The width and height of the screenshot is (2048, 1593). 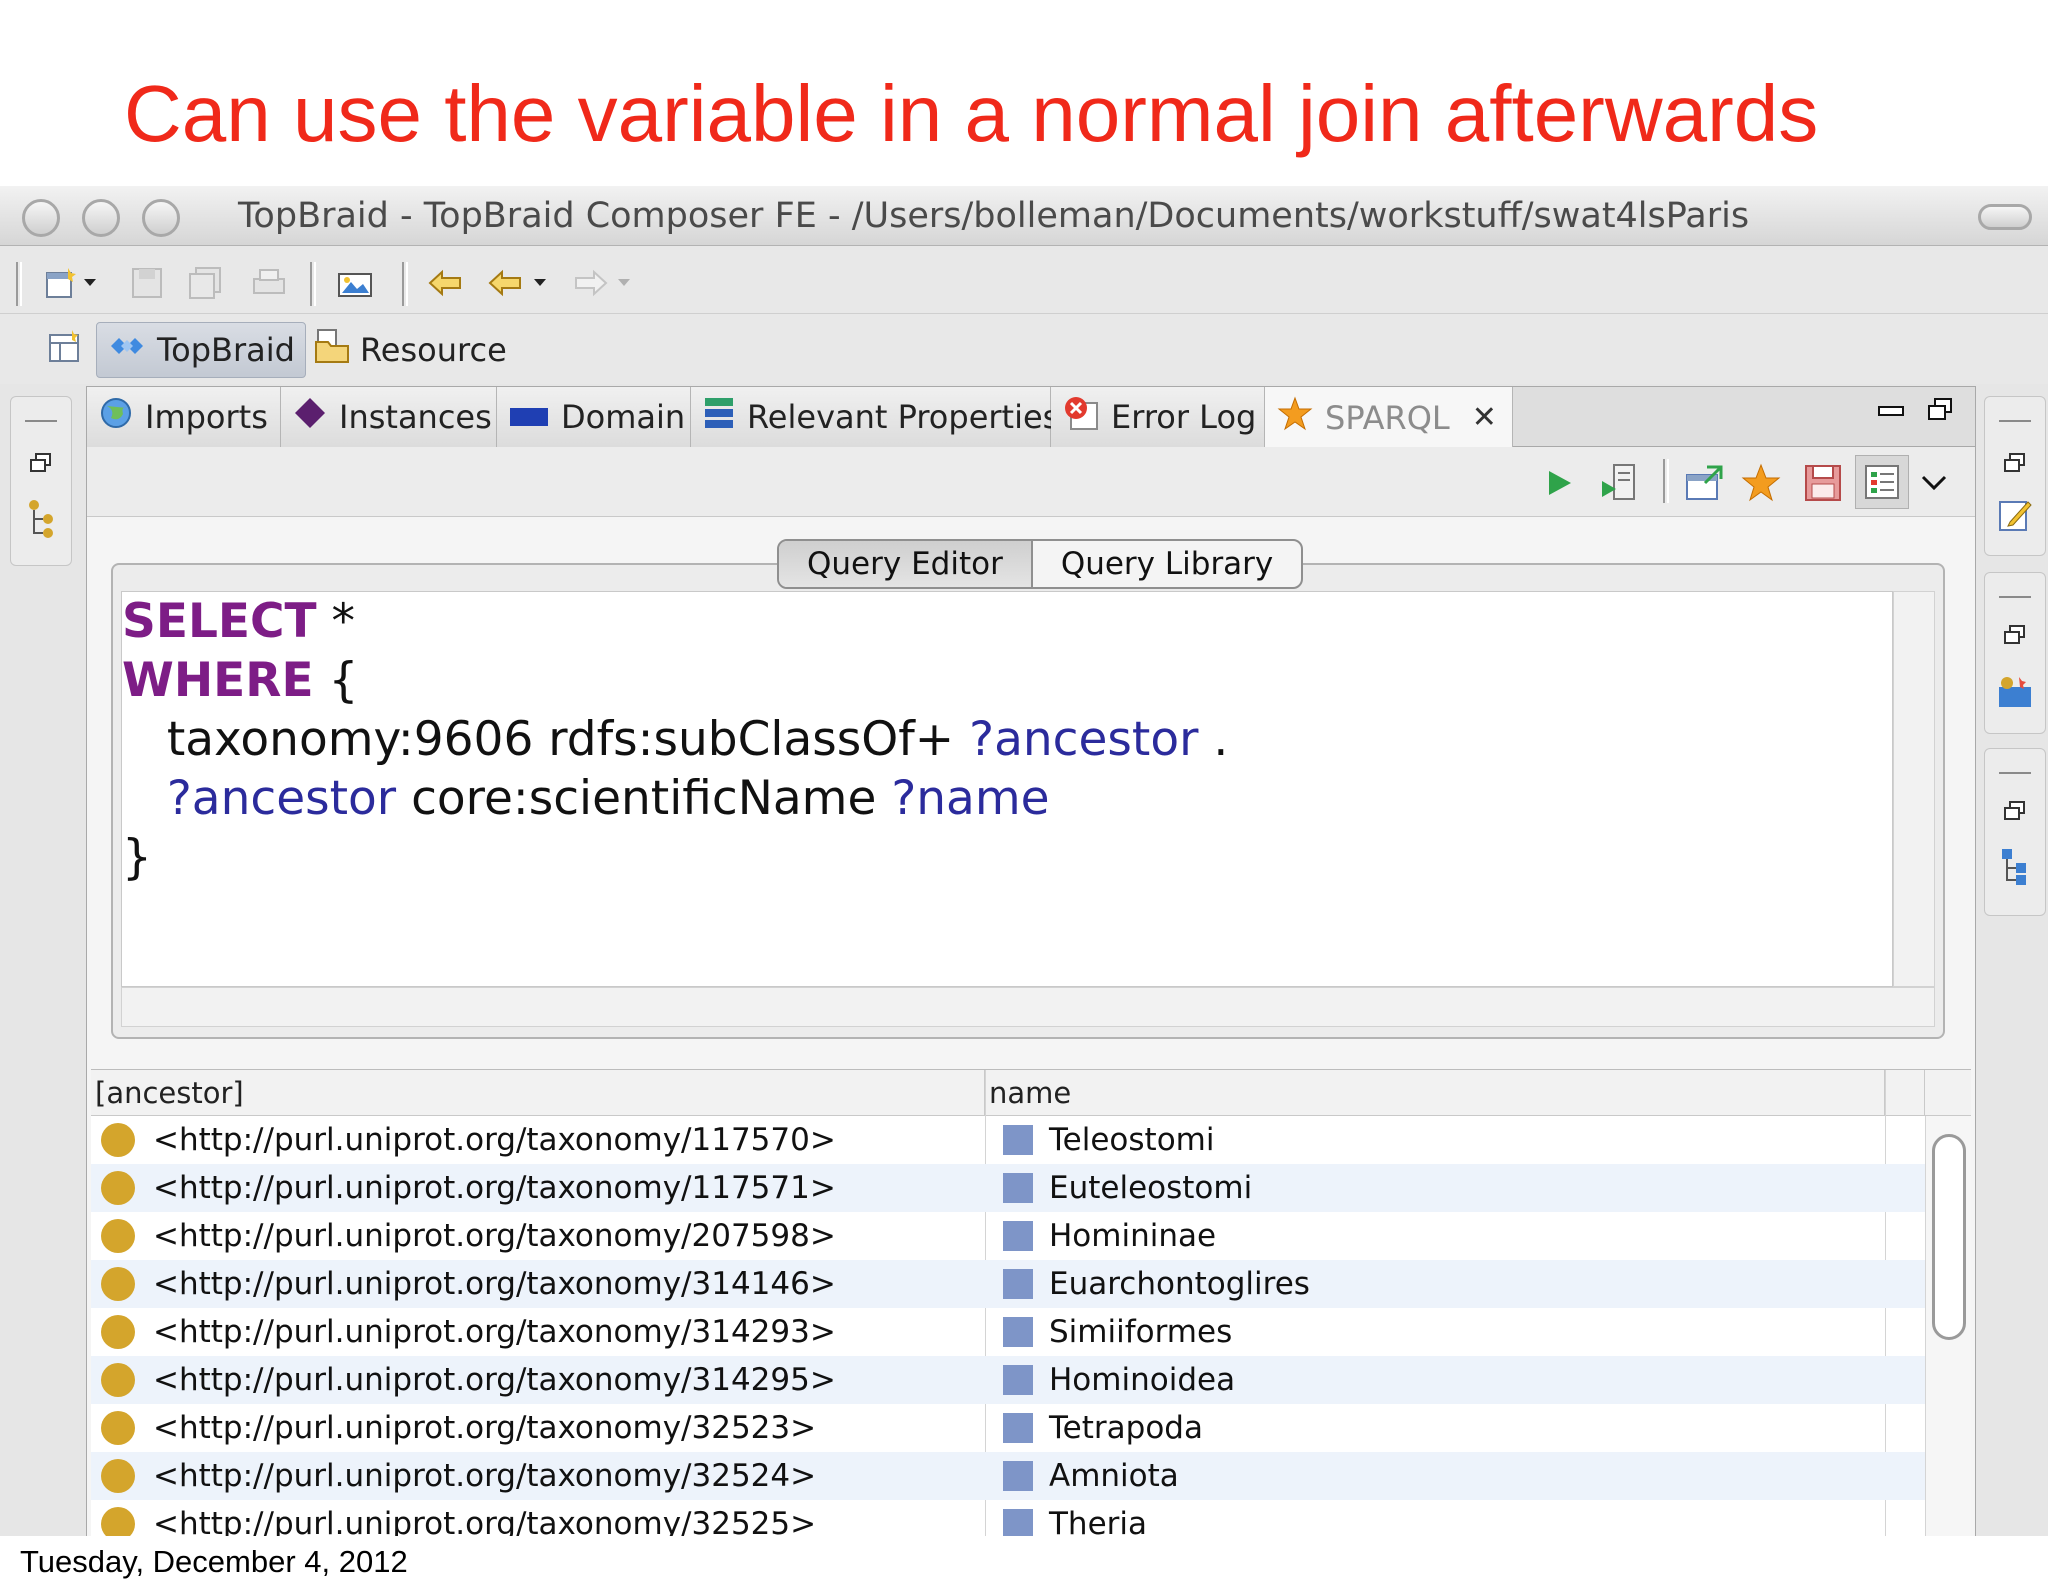 I want to click on tab-error-log-label: Error Log, so click(x=1184, y=417).